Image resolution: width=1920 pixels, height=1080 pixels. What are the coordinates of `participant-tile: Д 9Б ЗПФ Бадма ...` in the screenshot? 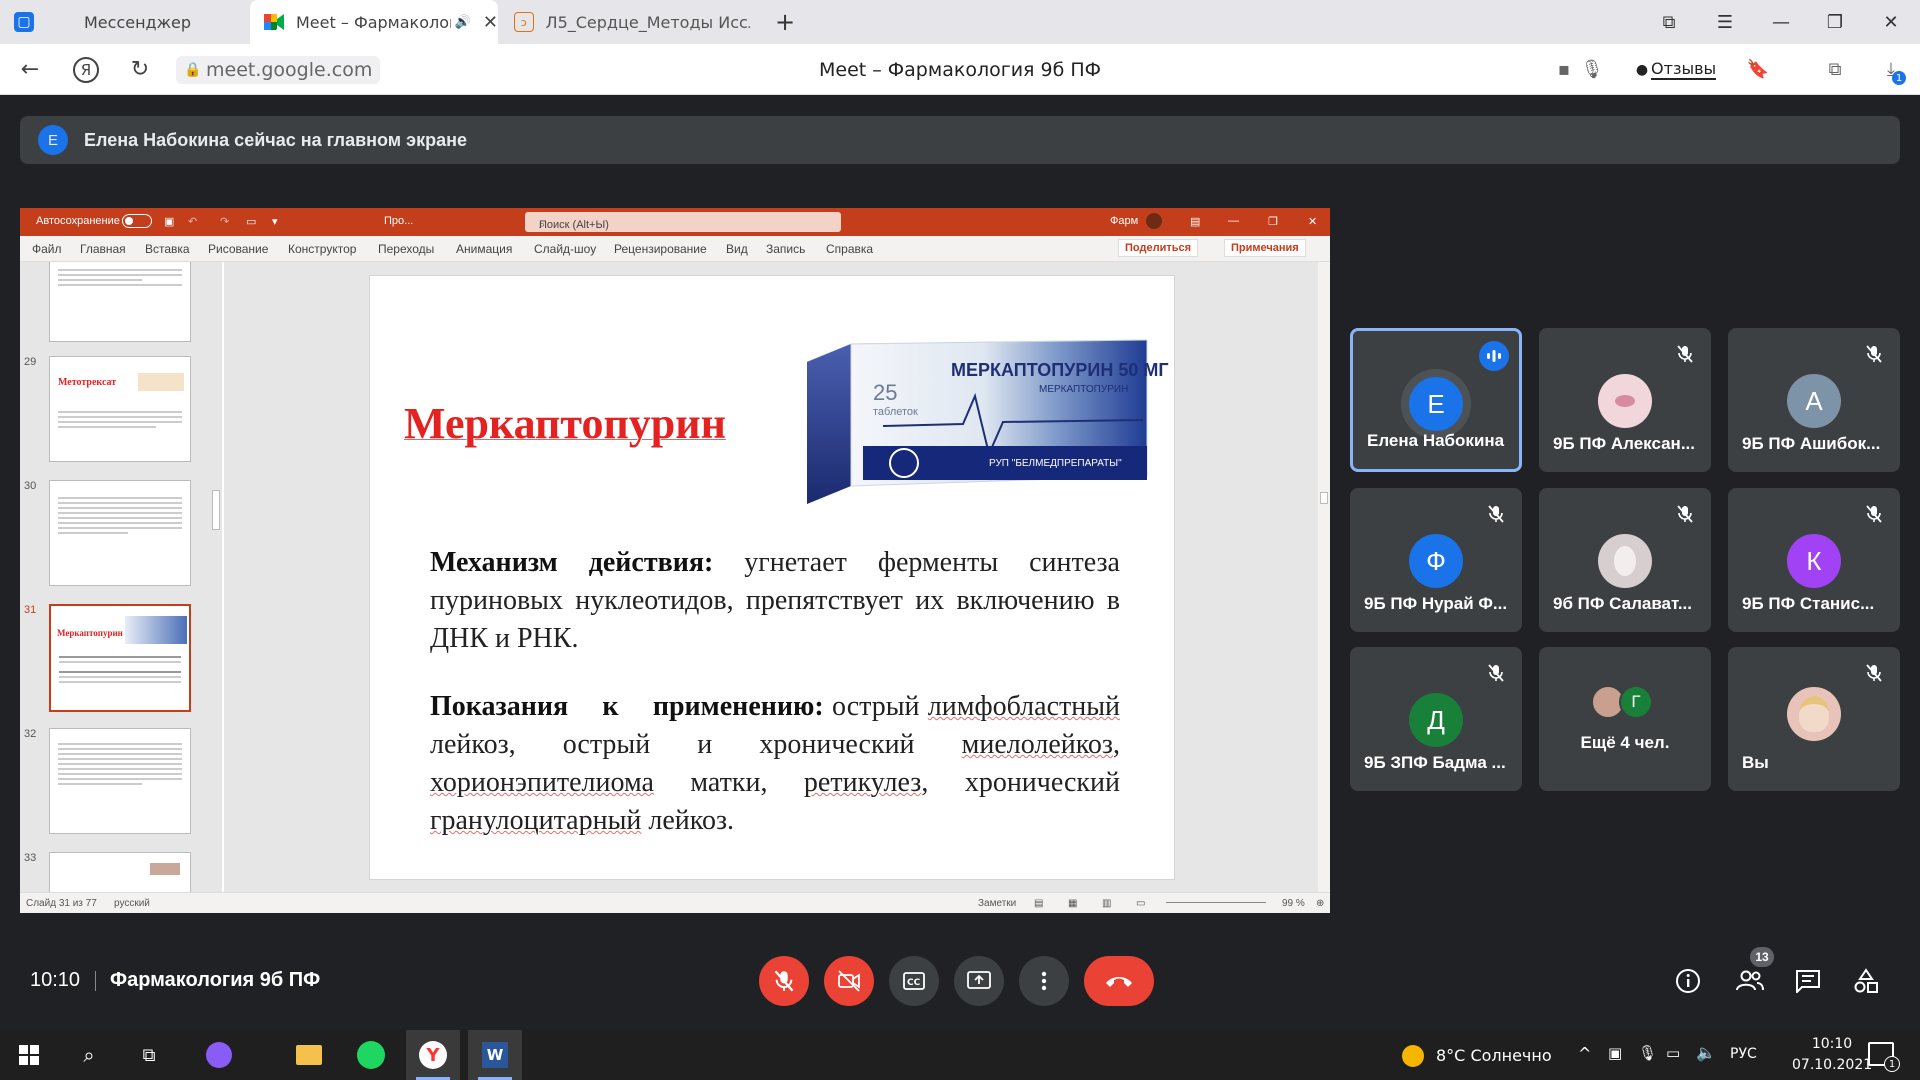 It's located at (1436, 719).